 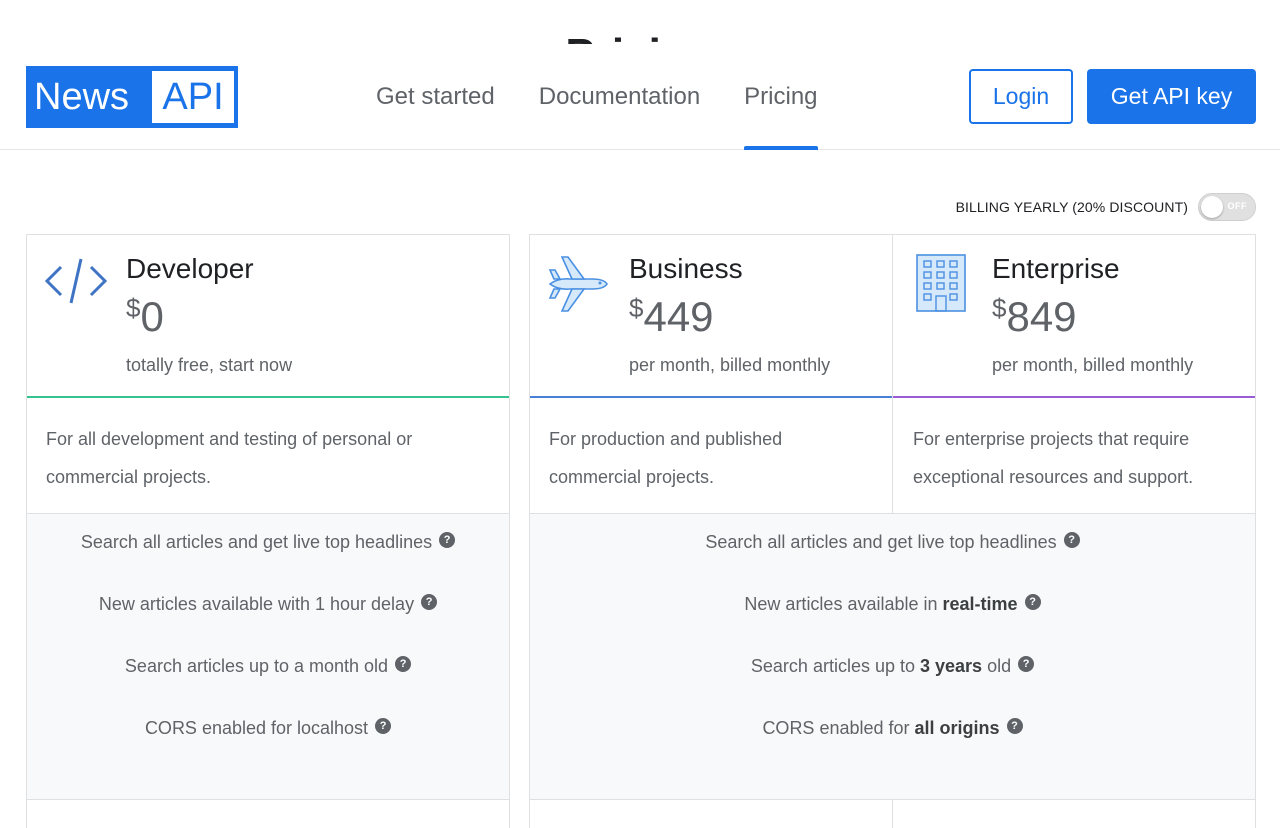 I want to click on billing-toggle-row: BILLING YEARLY (20% DISCOUNT) OFF, so click(x=1106, y=207).